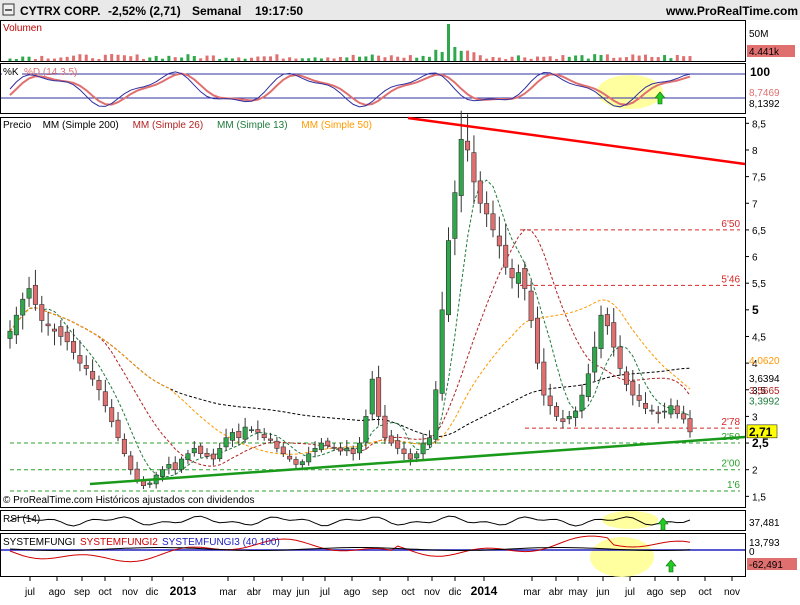  I want to click on x-tick-label: ago, so click(655, 592).